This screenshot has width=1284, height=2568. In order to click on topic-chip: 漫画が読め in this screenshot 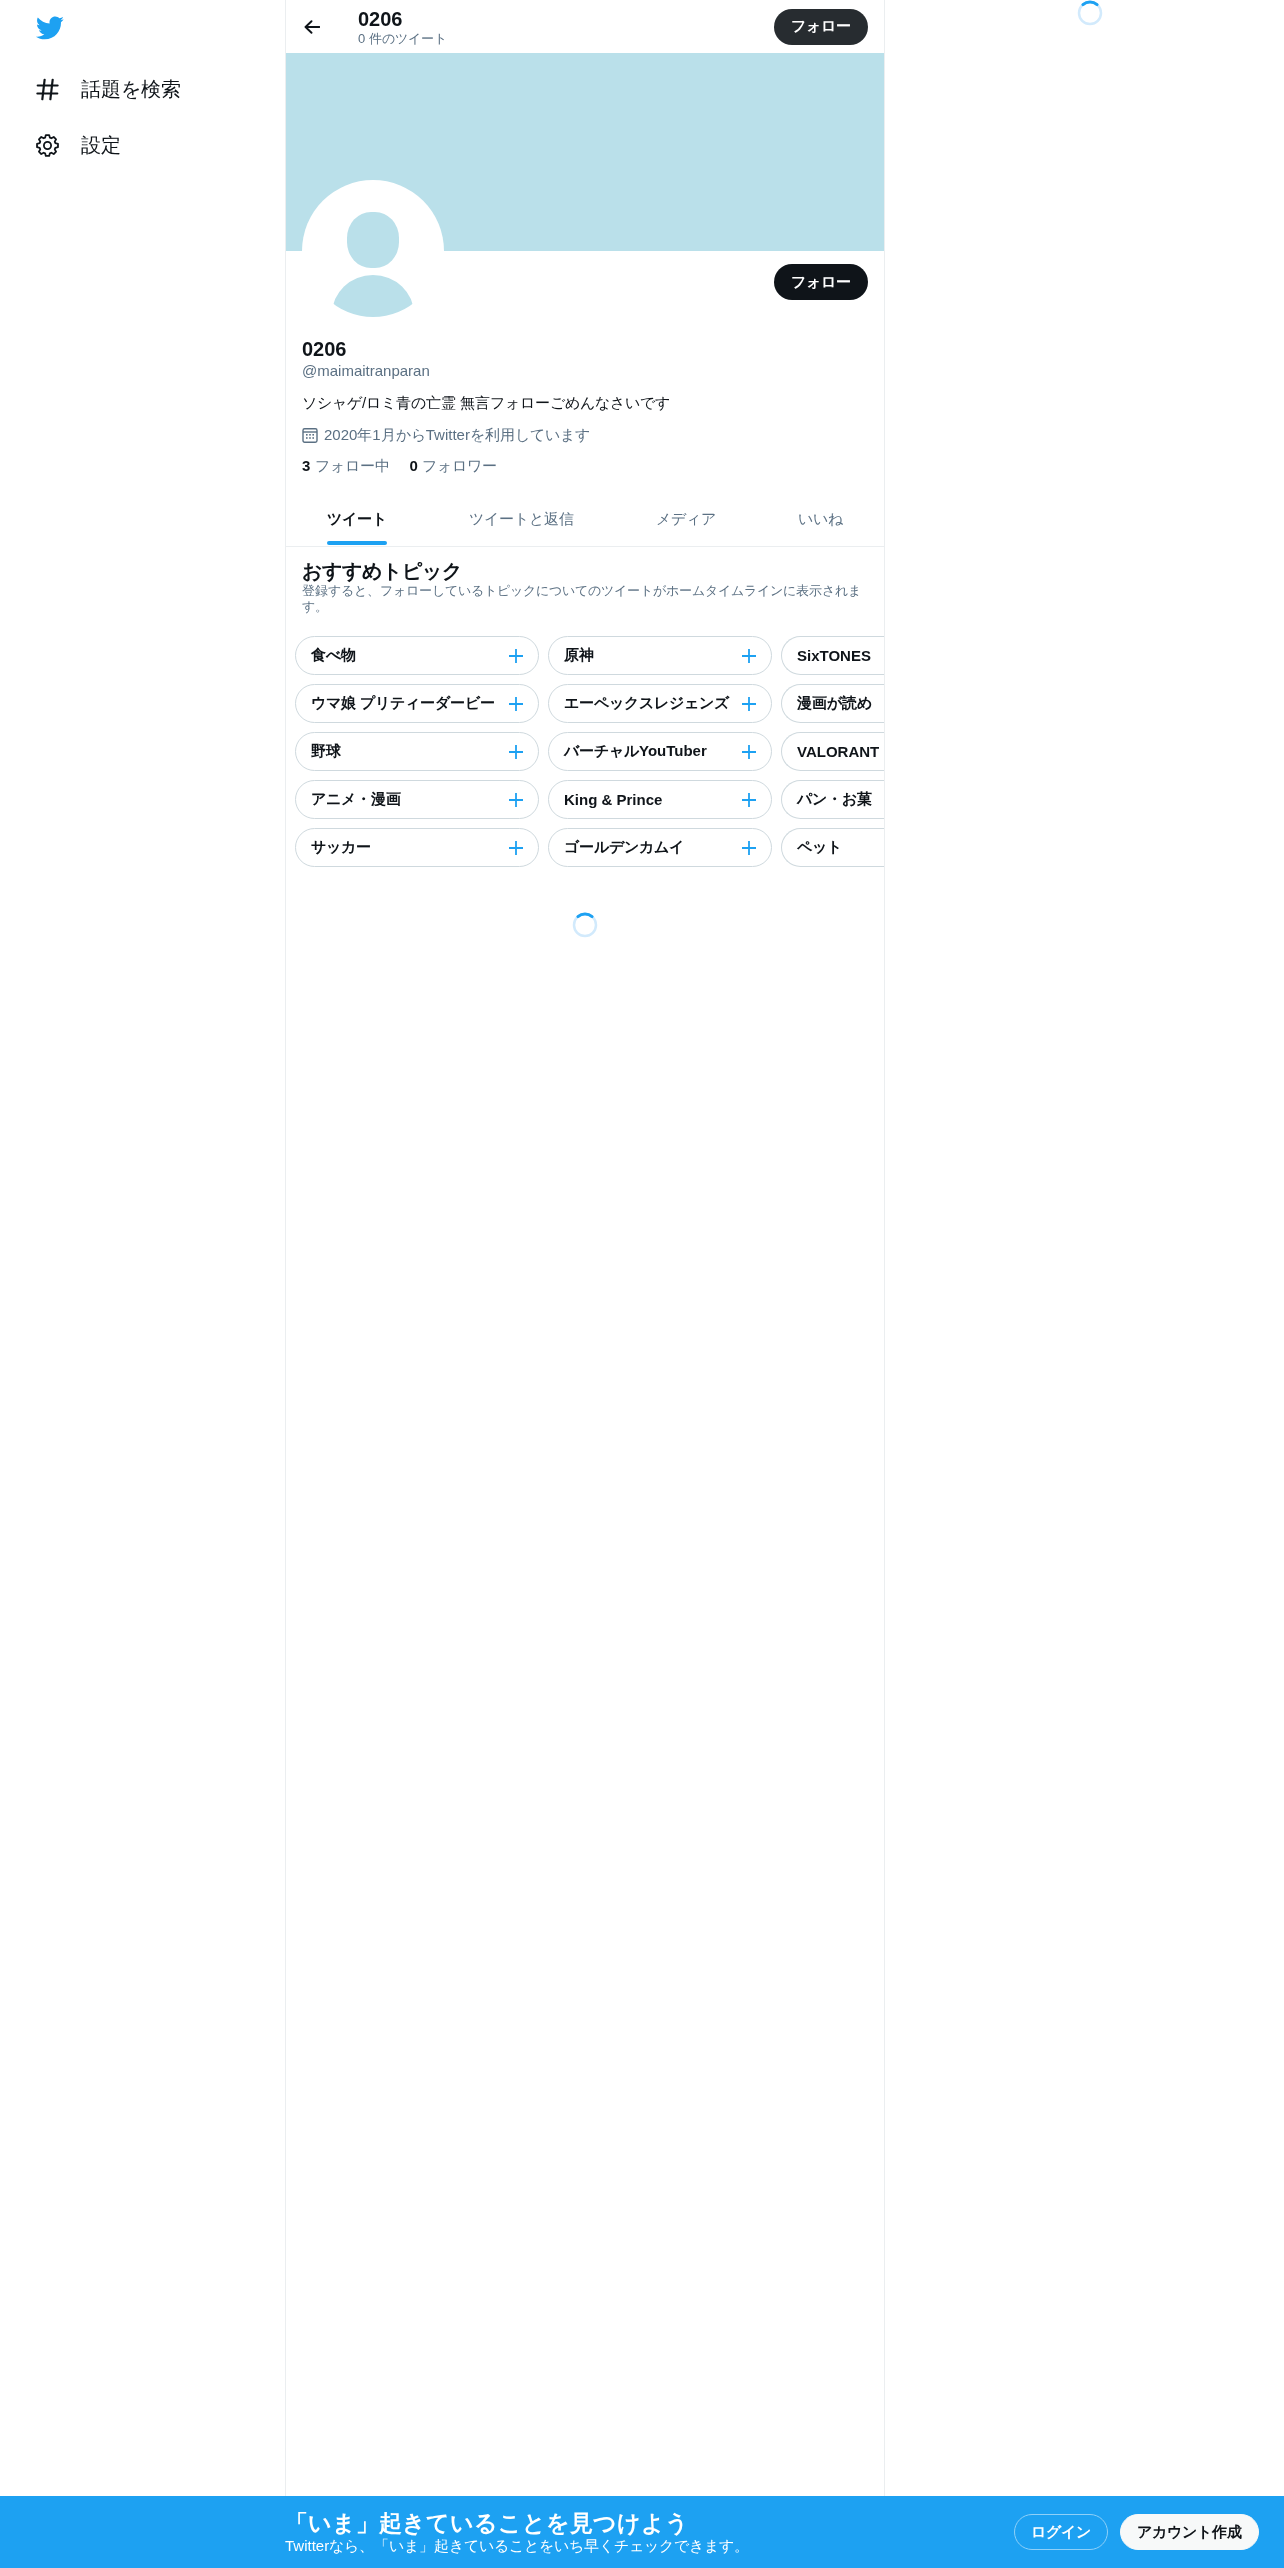, I will do `click(832, 703)`.